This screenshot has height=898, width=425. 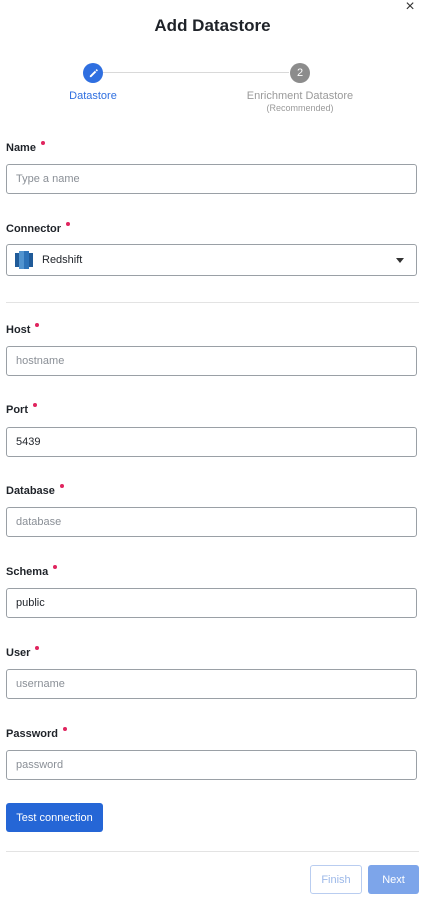 I want to click on name-input, so click(x=211, y=179).